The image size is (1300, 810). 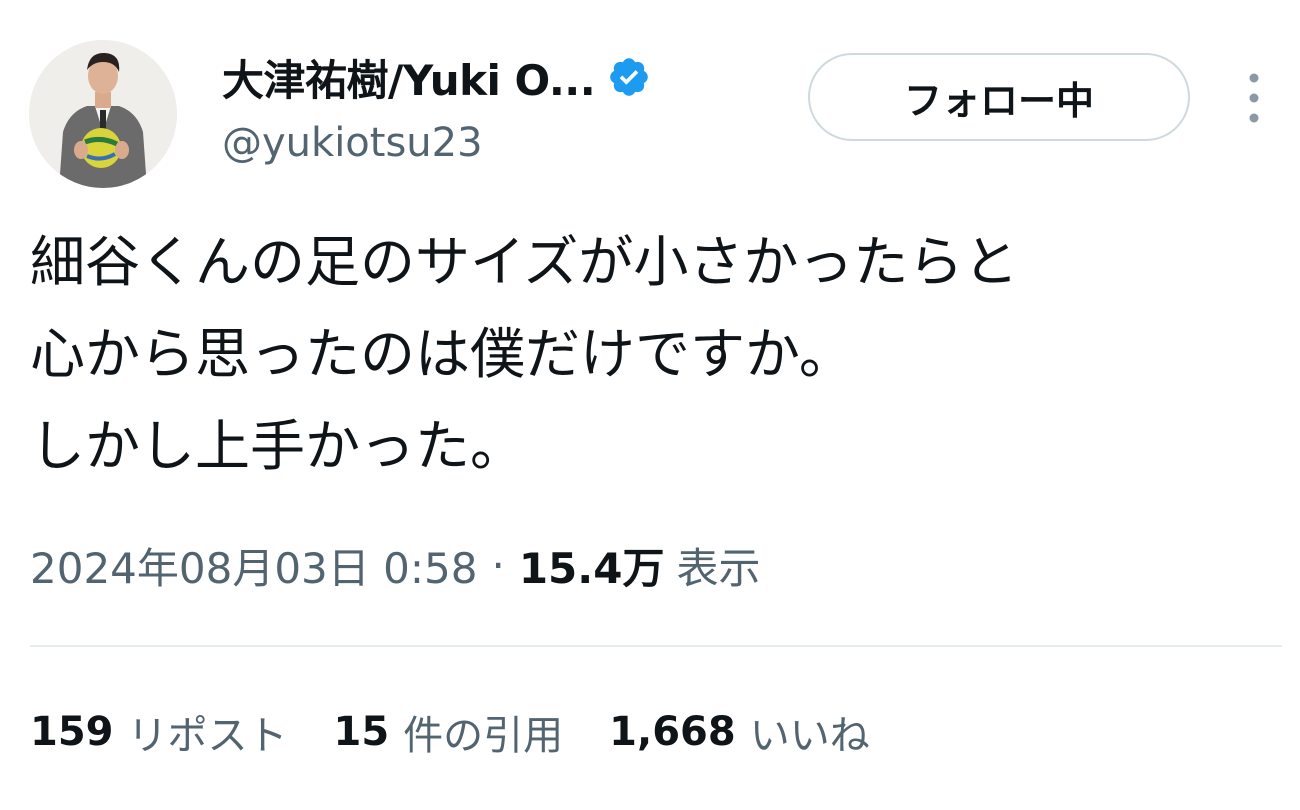 What do you see at coordinates (207, 736) in the screenshot?
I see `reposts-label: リポスト` at bounding box center [207, 736].